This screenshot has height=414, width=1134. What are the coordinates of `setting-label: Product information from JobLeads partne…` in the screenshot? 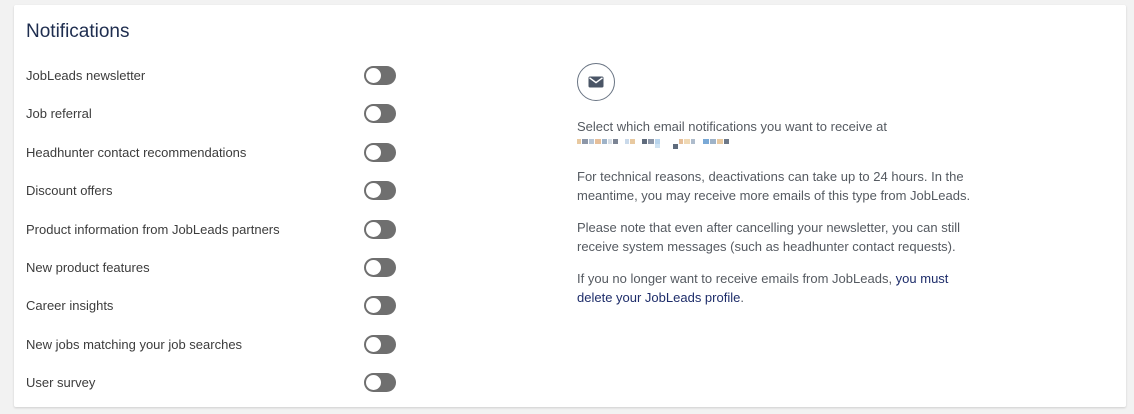 It's located at (153, 229).